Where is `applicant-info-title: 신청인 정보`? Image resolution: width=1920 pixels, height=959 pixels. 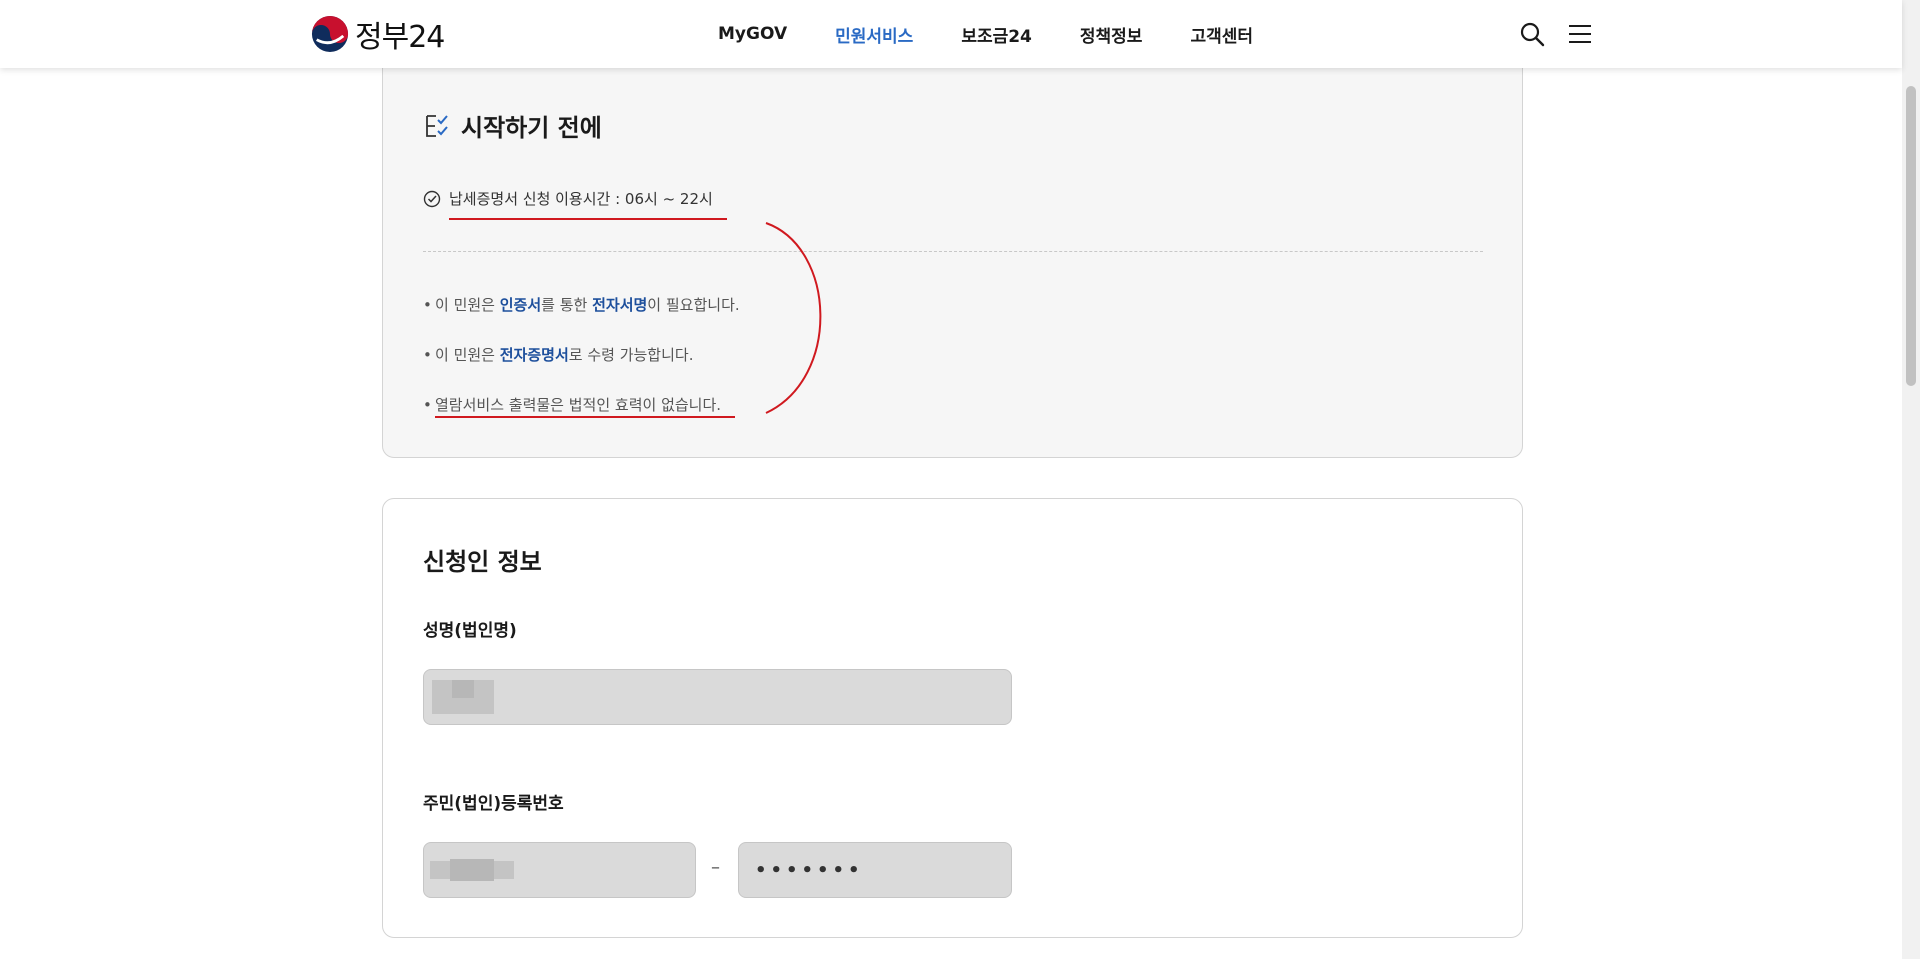
applicant-info-title: 신청인 정보 is located at coordinates (482, 562).